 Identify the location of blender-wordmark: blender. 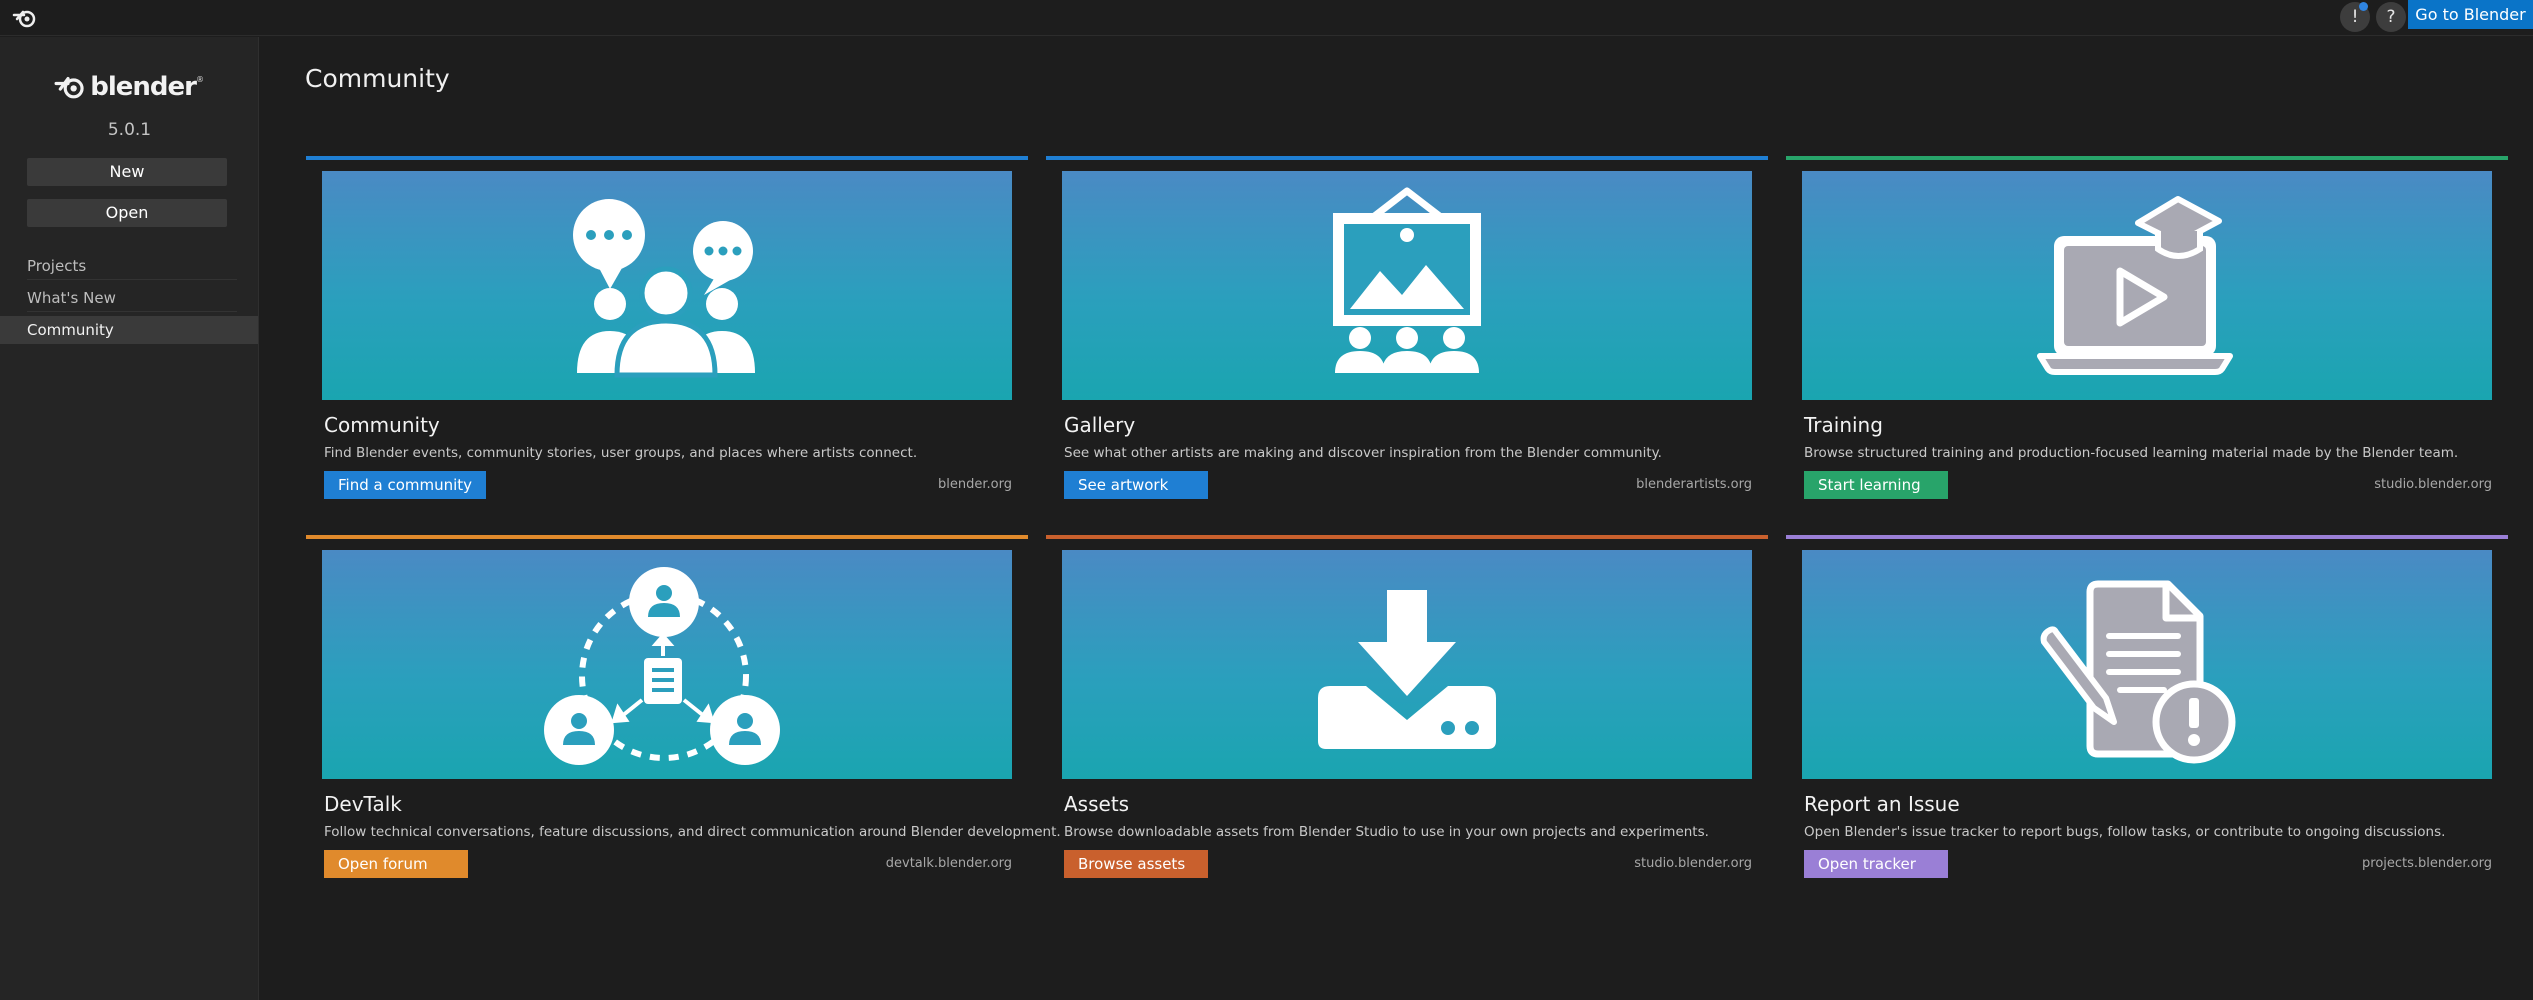
(143, 87).